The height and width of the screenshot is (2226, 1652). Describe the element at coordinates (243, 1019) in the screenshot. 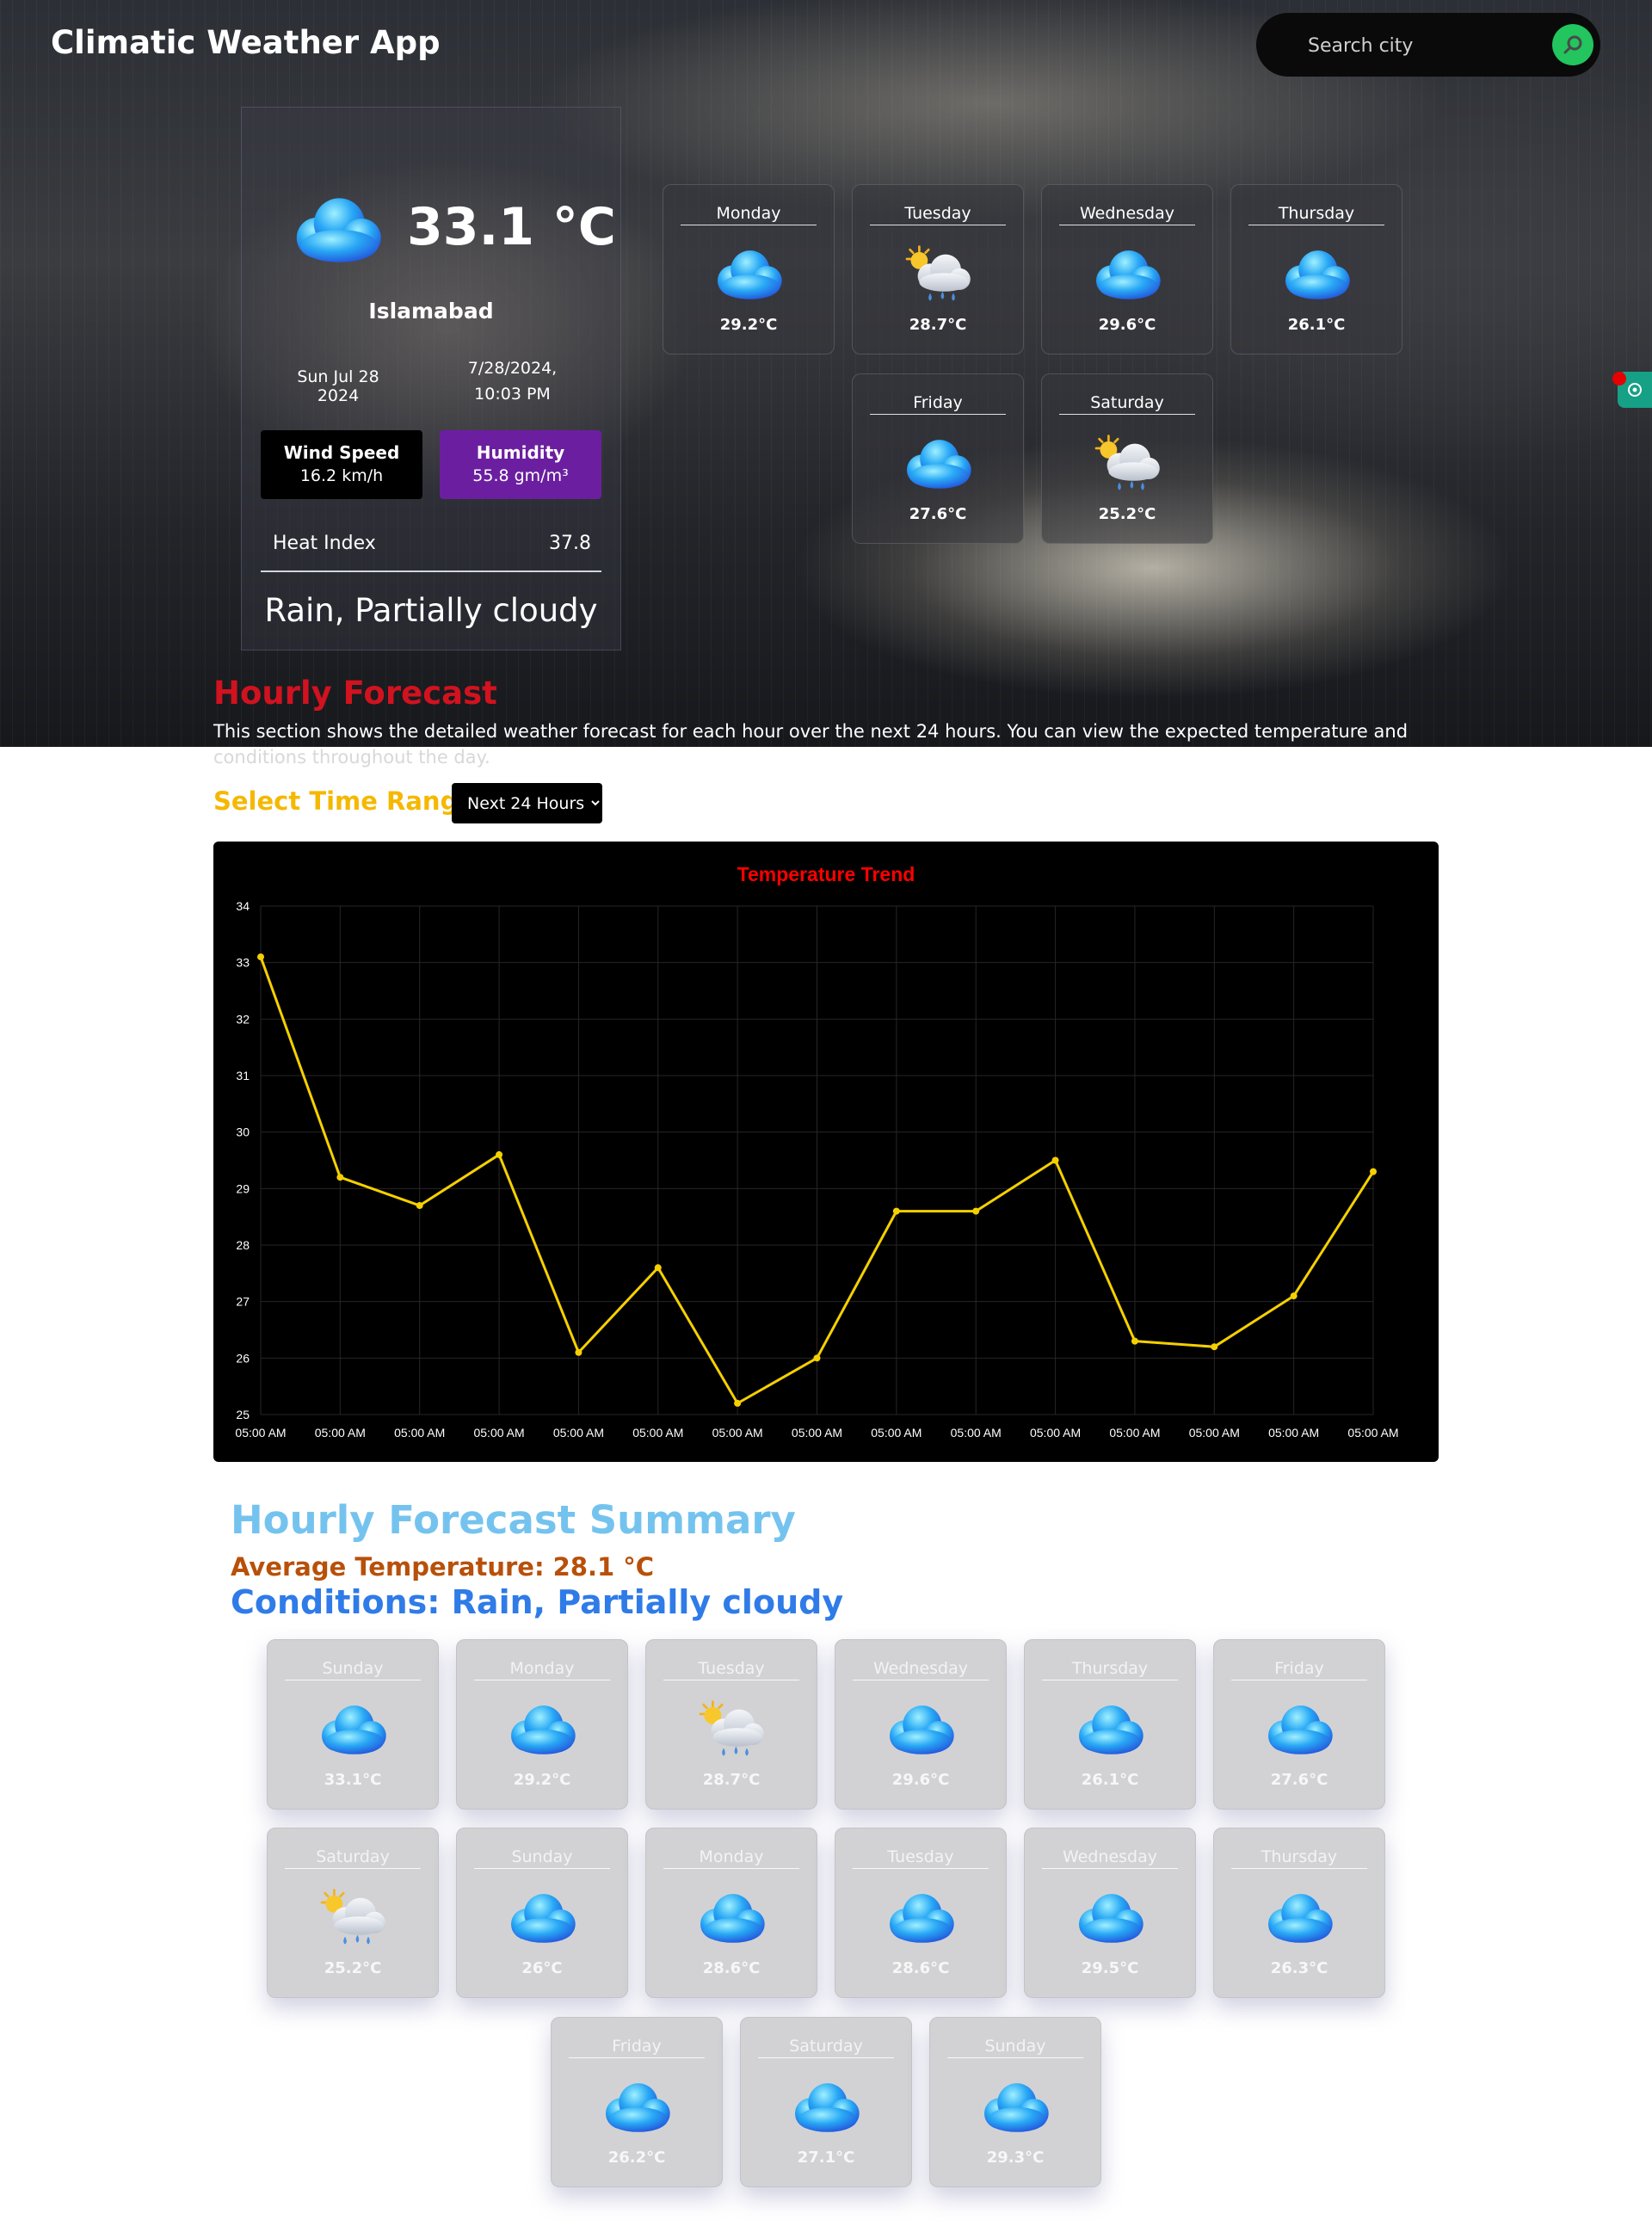

I see `y-tick-label: 32` at that location.